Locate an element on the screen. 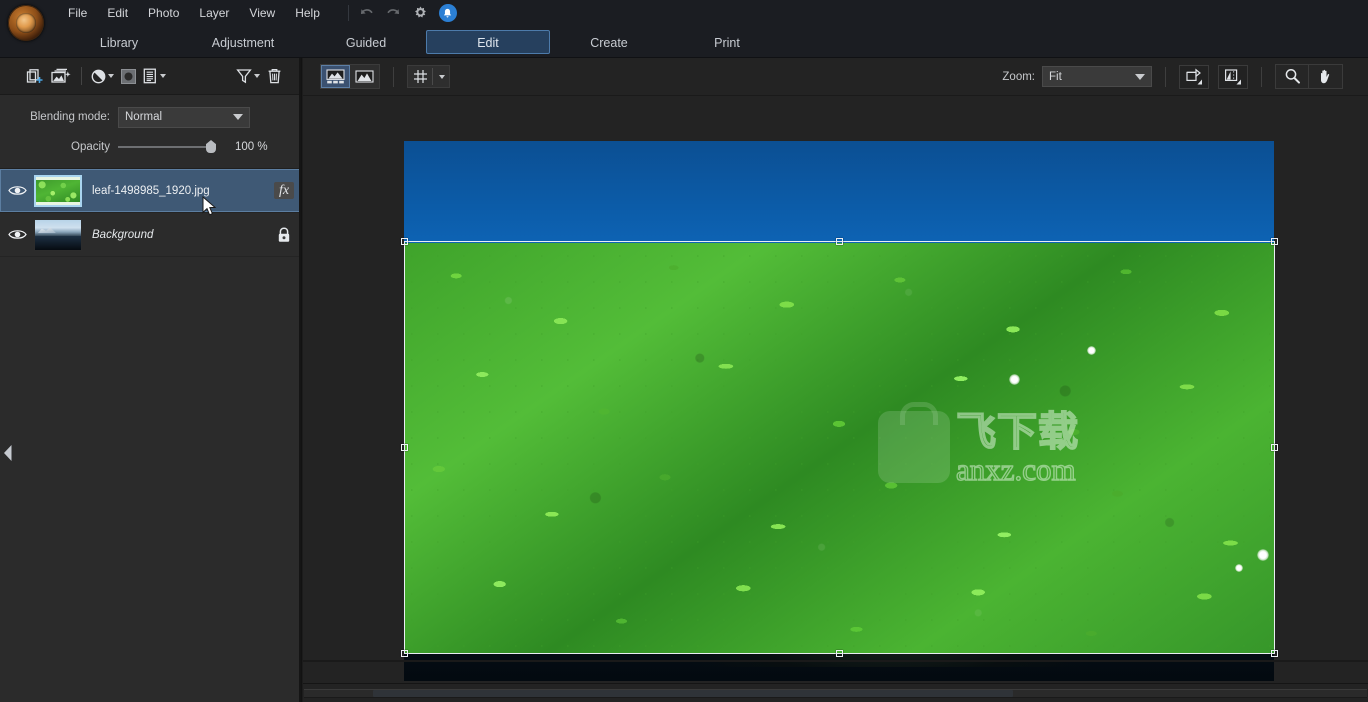 This screenshot has width=1368, height=702. delete-layer-icon is located at coordinates (274, 76).